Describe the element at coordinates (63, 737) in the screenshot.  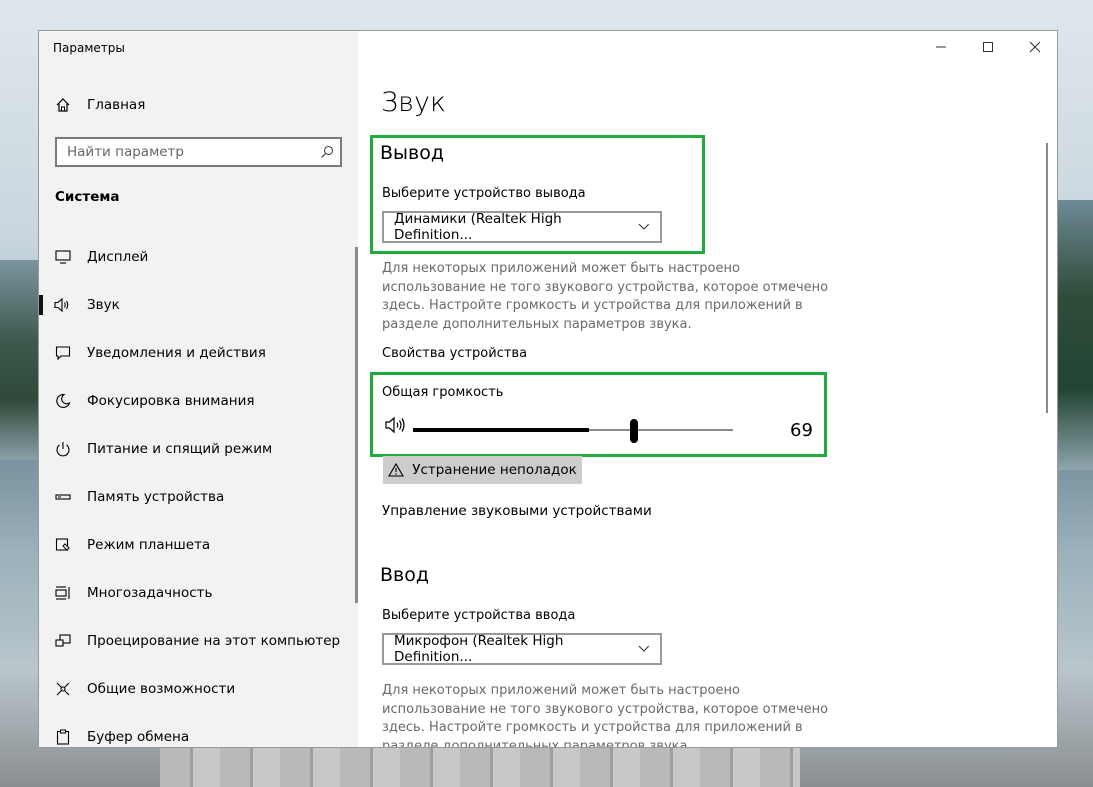
I see `clipboard-icon` at that location.